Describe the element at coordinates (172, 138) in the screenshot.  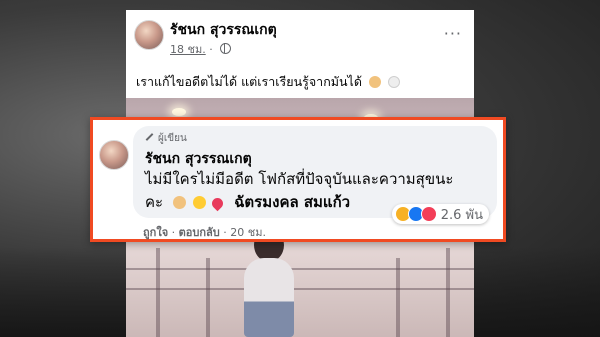
I see `author-badge-label: ผู้เขียน` at that location.